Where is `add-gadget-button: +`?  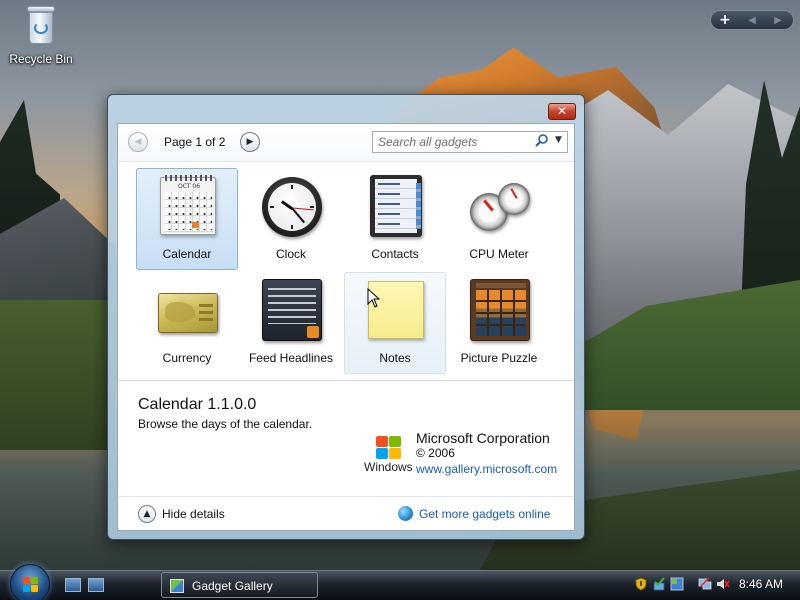
add-gadget-button: + is located at coordinates (725, 20).